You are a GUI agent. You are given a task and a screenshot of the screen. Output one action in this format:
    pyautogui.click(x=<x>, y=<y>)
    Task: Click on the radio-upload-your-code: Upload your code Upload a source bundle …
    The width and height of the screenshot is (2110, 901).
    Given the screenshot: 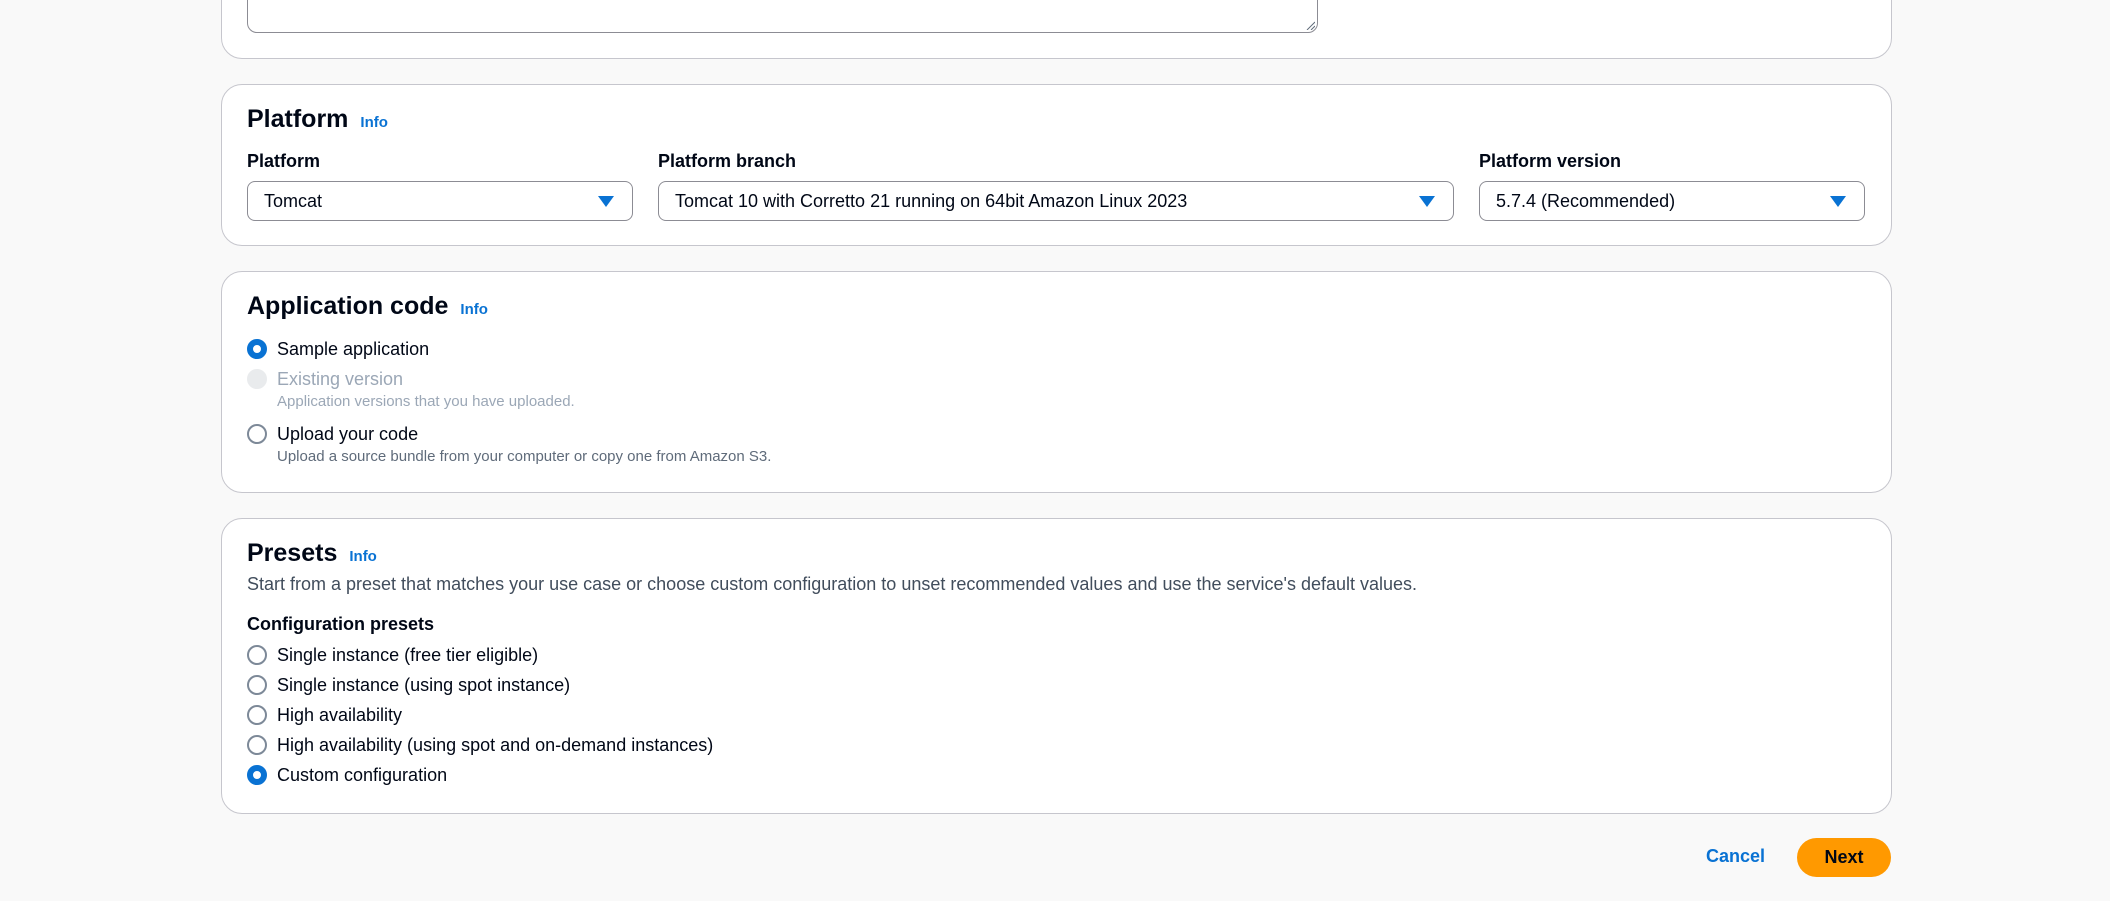 What is the action you would take?
    pyautogui.click(x=509, y=444)
    